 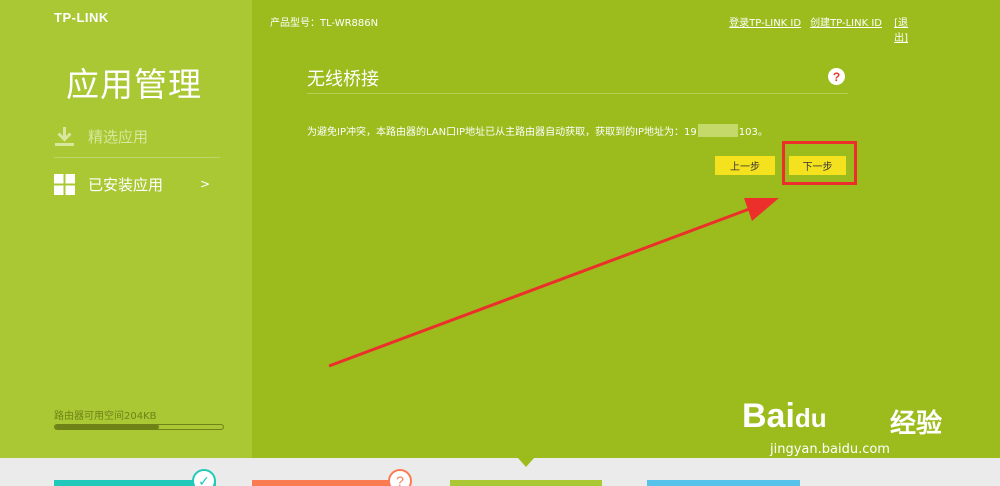 I want to click on watermark-paw: du, so click(x=810, y=418).